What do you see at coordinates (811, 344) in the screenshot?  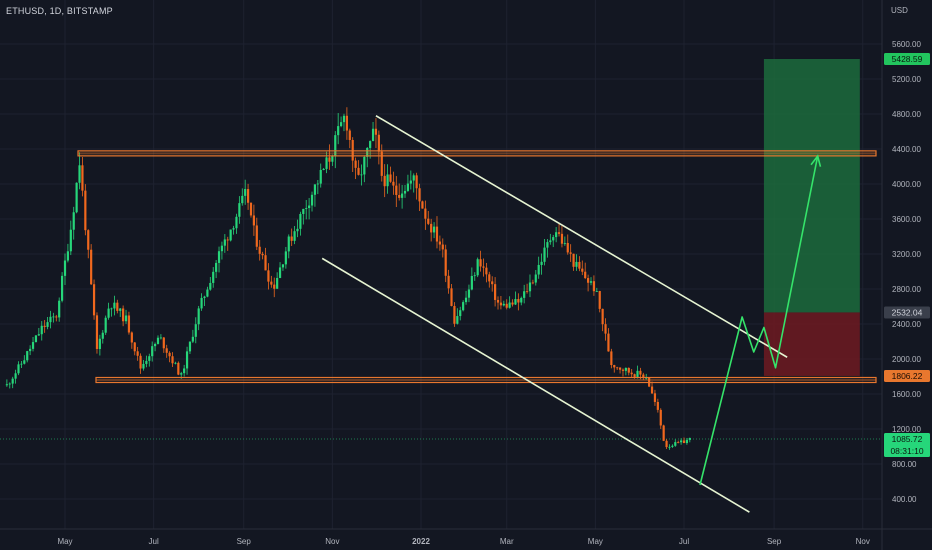 I see `loss-zone` at bounding box center [811, 344].